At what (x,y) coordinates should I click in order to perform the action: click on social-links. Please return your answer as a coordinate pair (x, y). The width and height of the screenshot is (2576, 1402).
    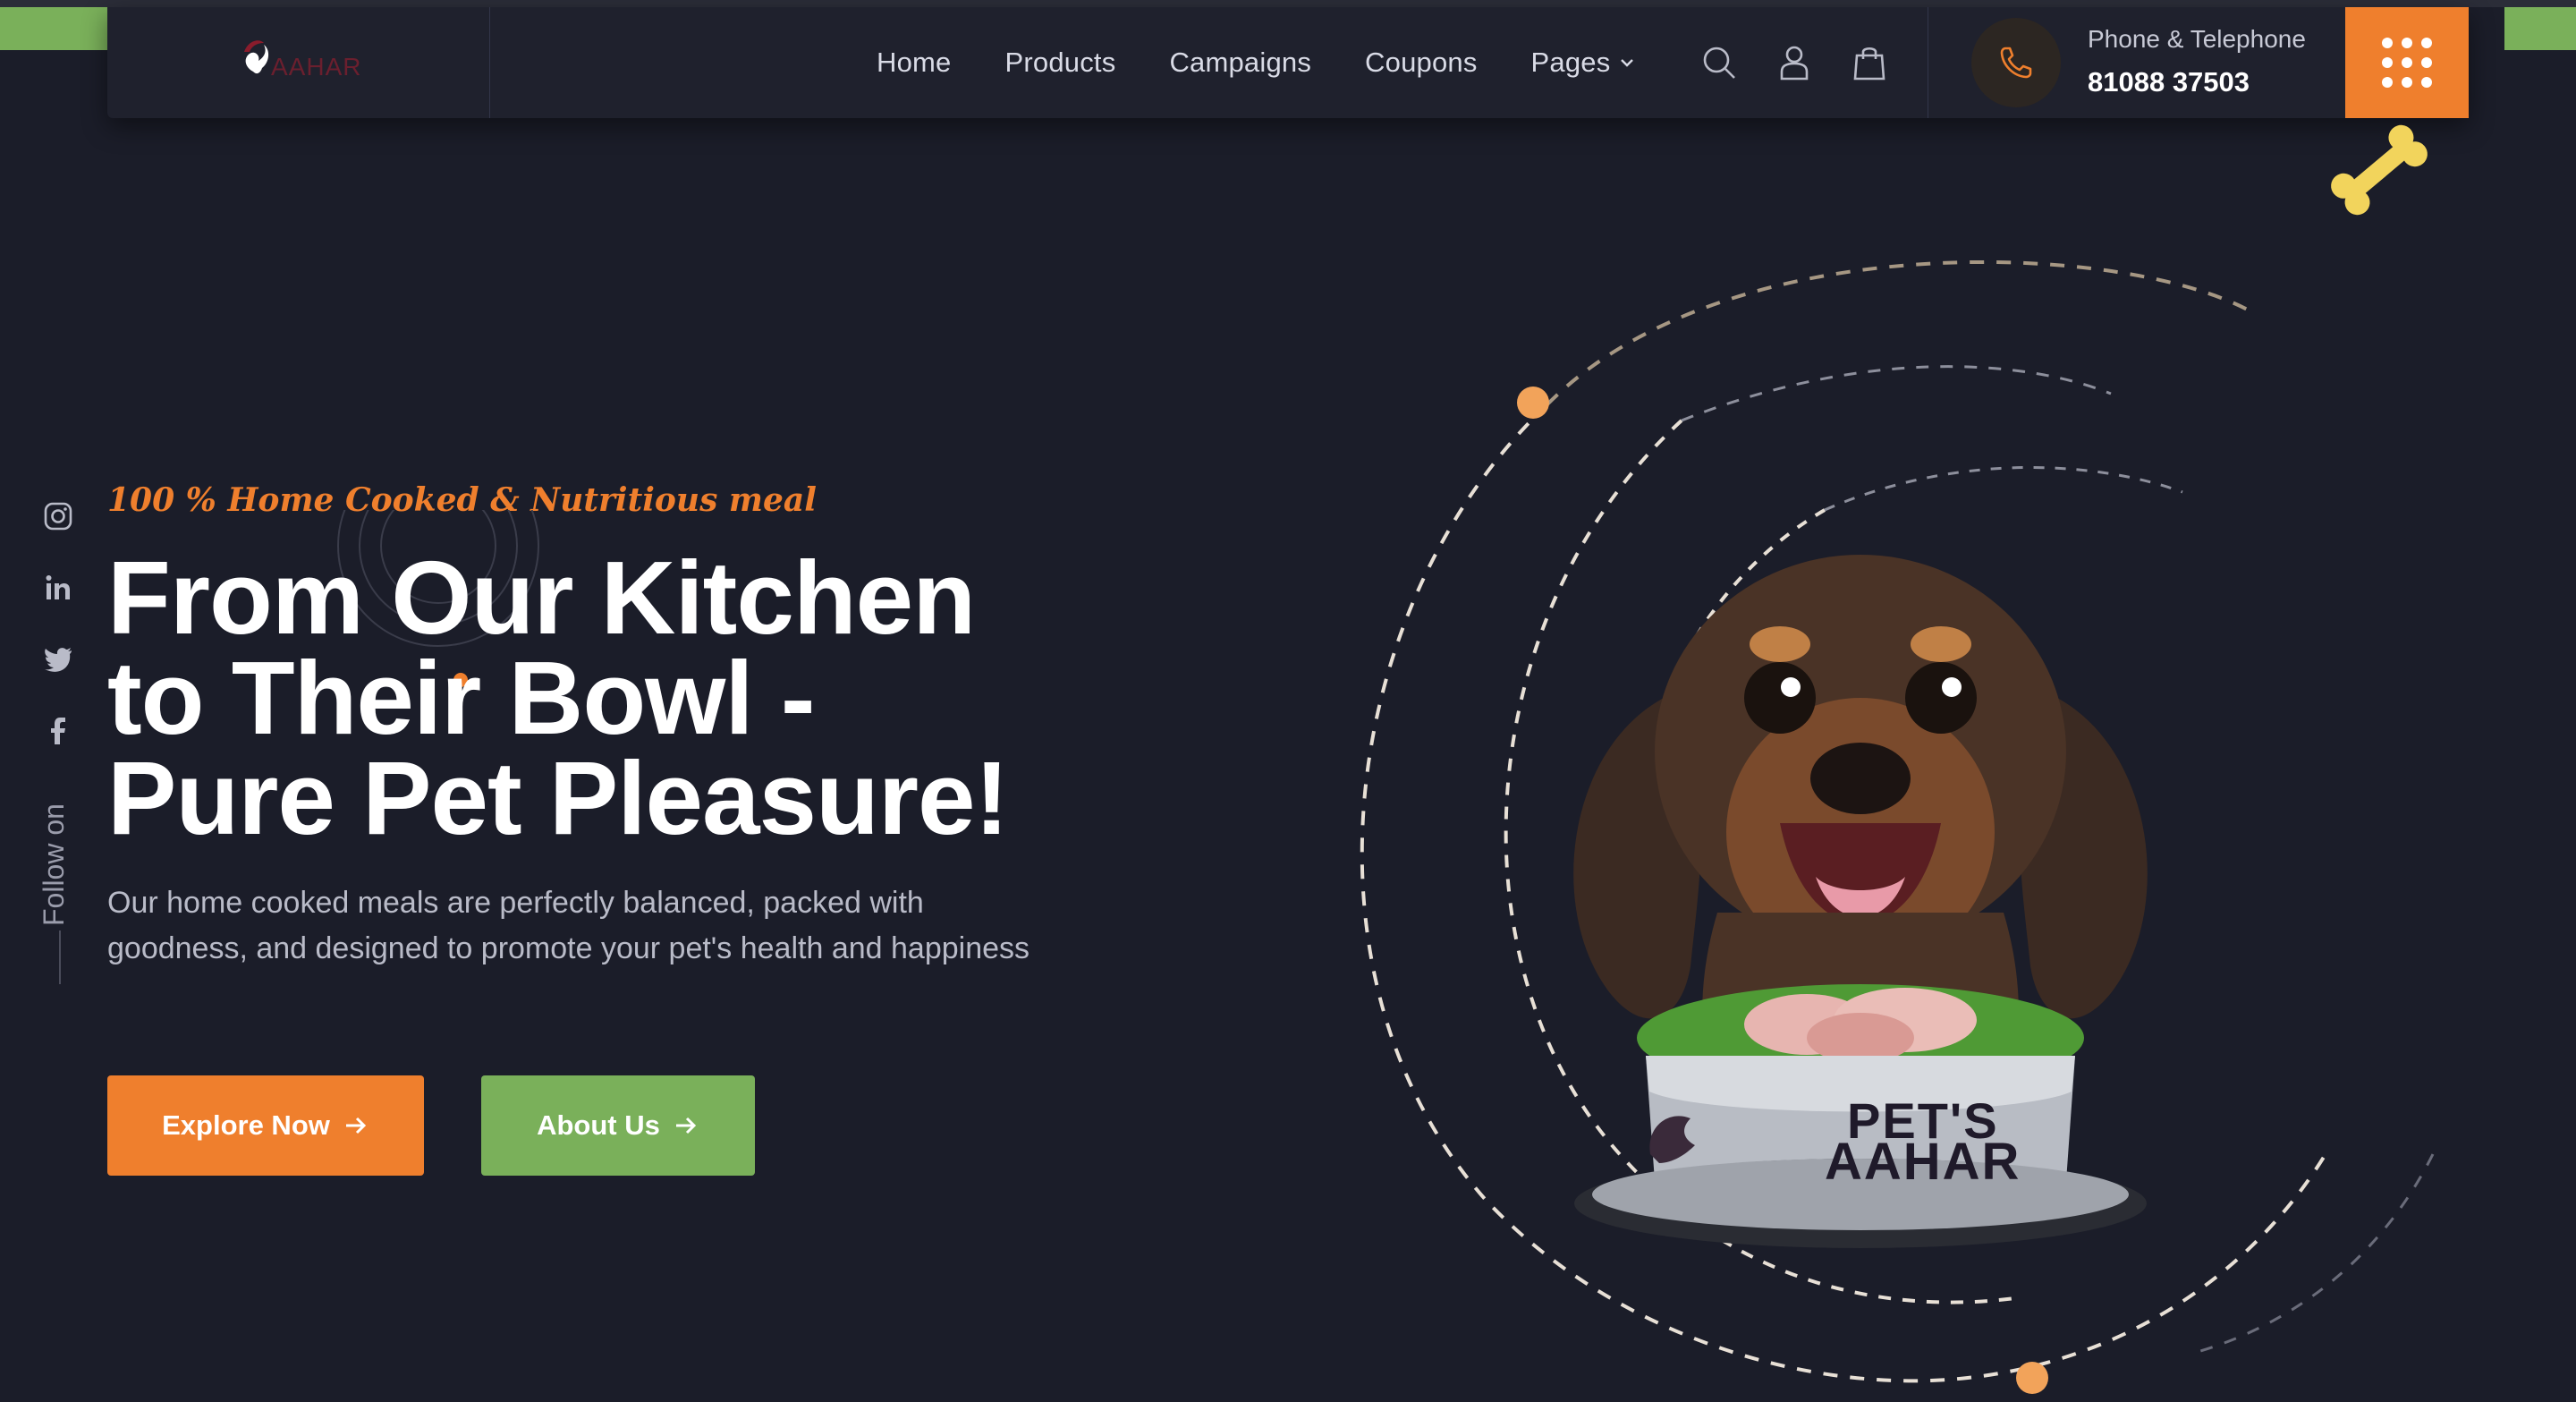
    Looking at the image, I should click on (58, 644).